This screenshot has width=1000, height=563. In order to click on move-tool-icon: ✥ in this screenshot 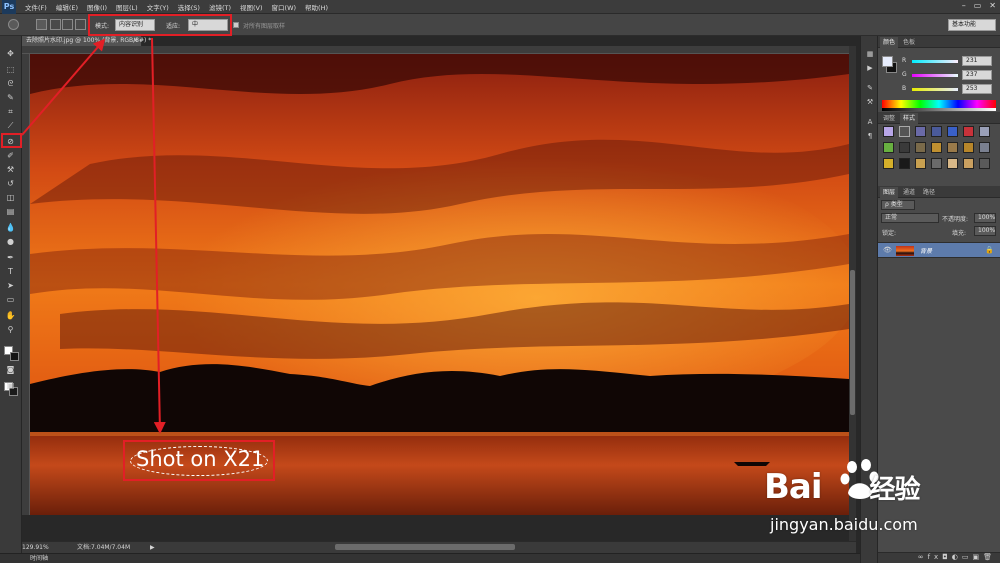, I will do `click(10, 53)`.